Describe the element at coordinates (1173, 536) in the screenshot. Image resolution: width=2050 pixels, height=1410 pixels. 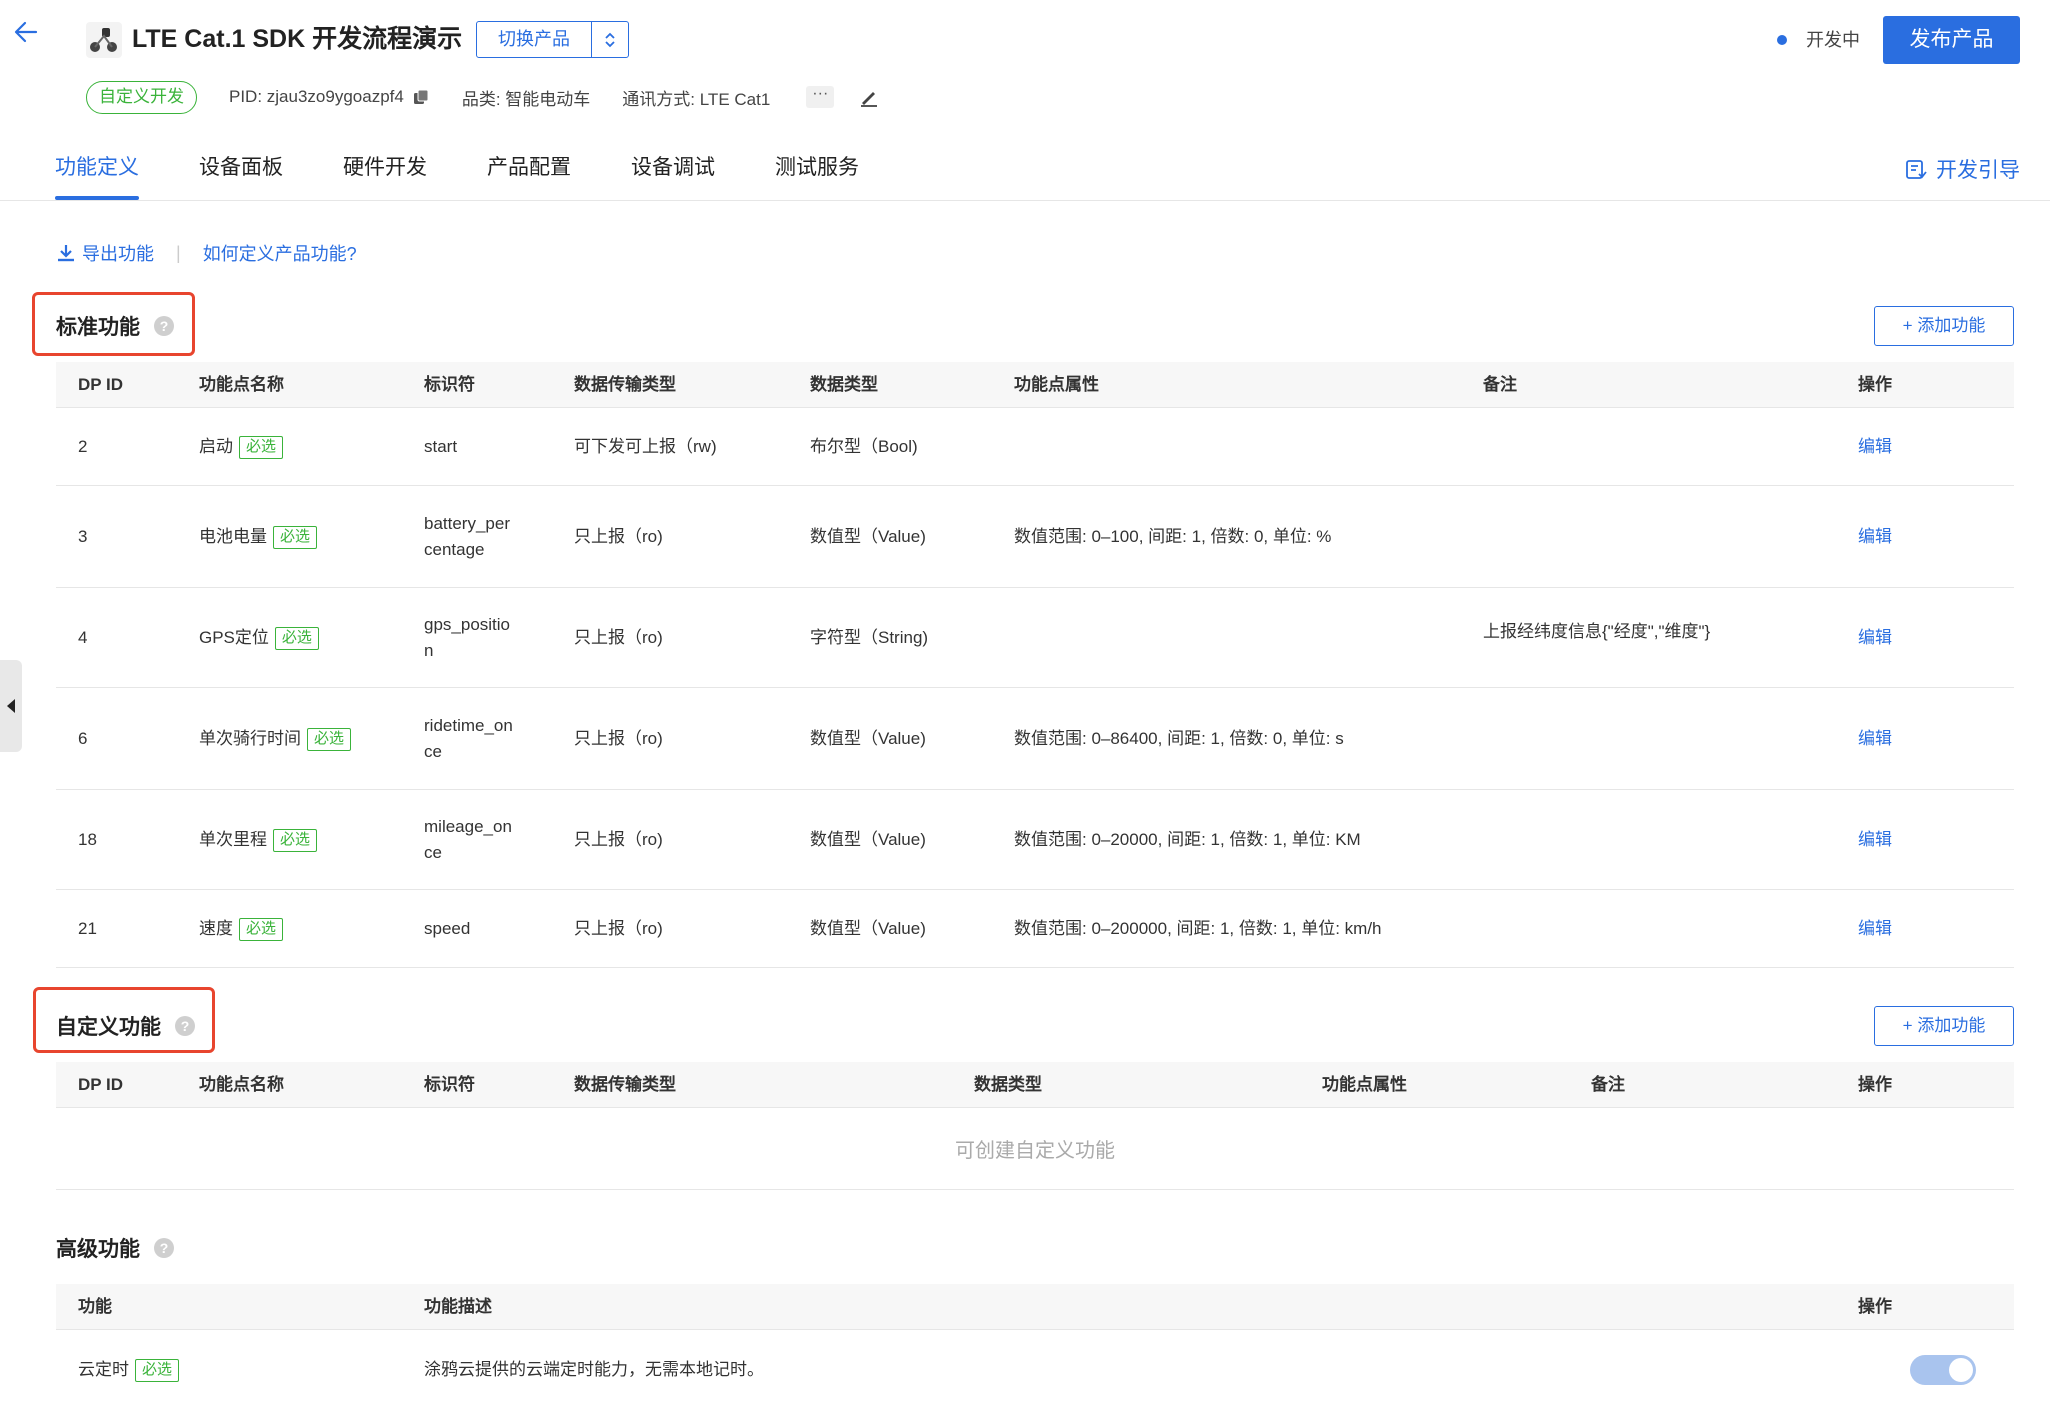
I see `function-attr: 数值范围: 0–100, 间距: 1, 倍数: 0, 单位: %` at that location.